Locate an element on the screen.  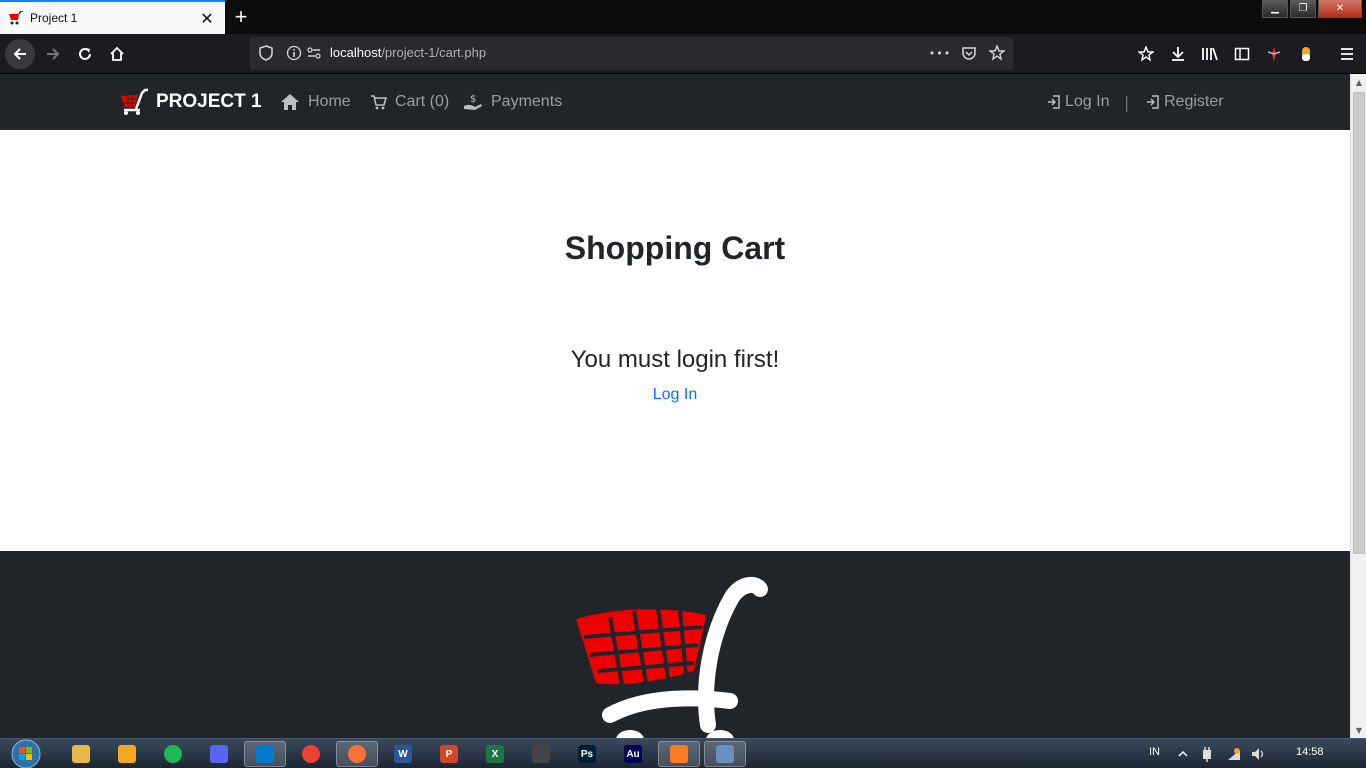
spotify-icon is located at coordinates (173, 754).